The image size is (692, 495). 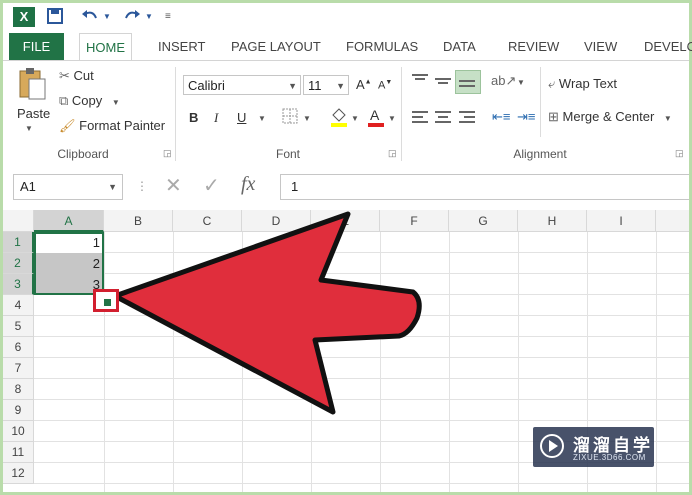 I want to click on font-family-value: Calibri, so click(x=206, y=85).